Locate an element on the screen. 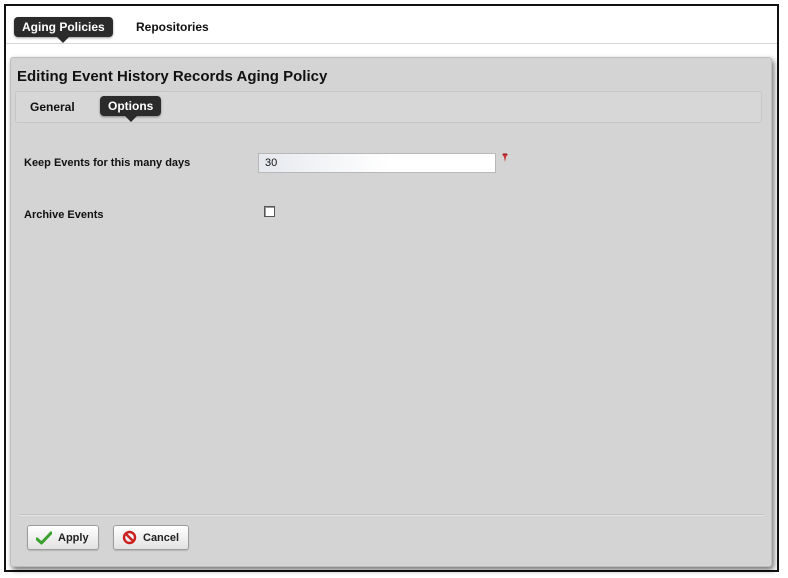  apply-button: Apply is located at coordinates (63, 537).